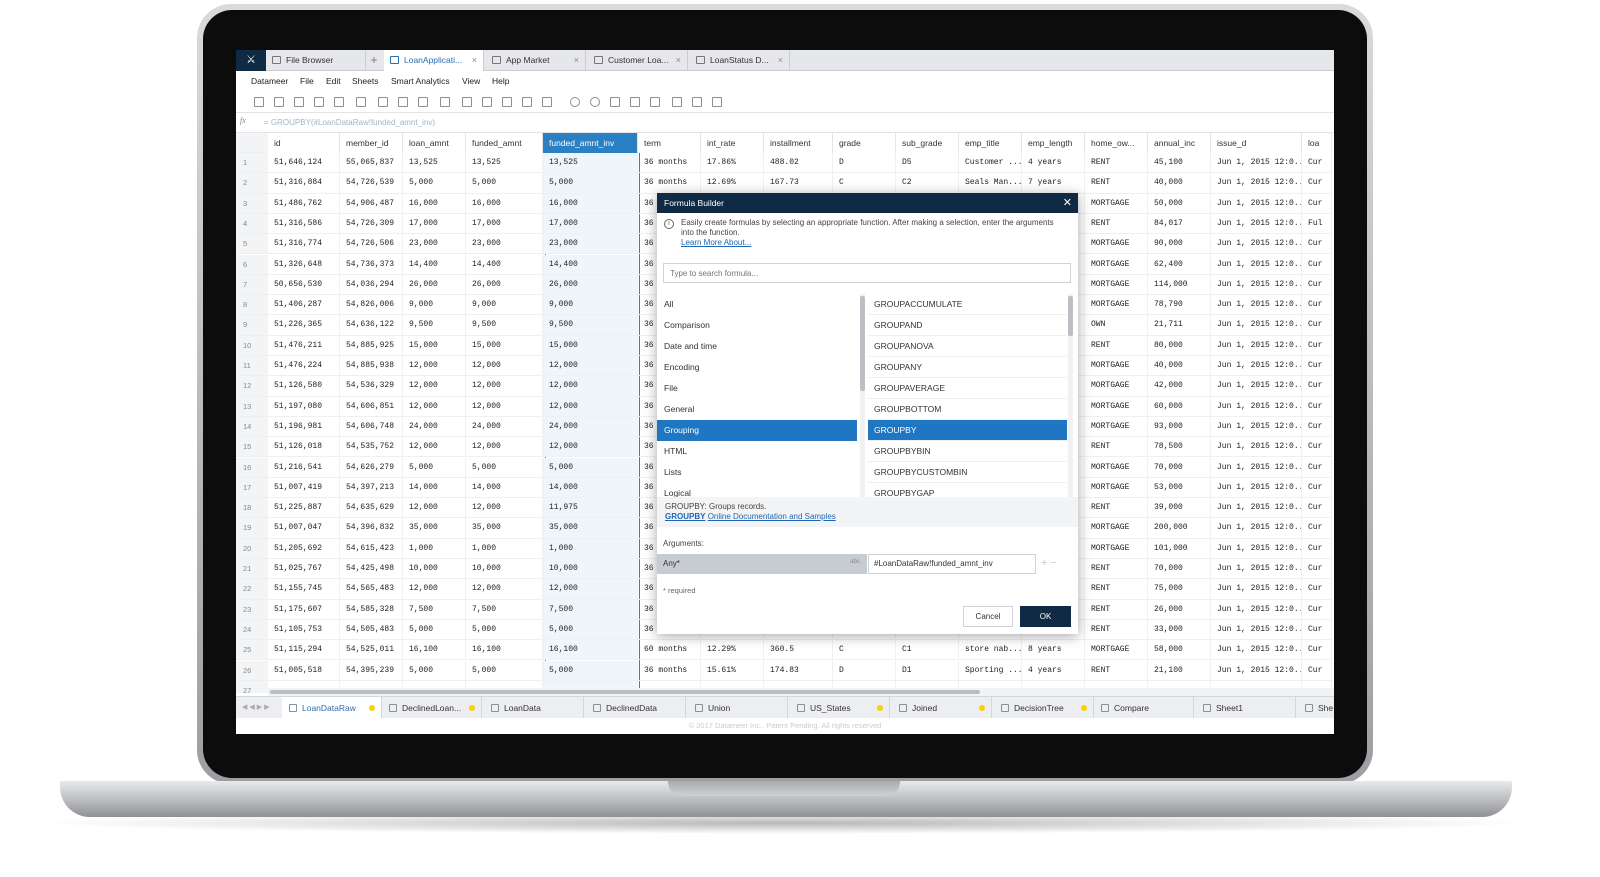 The width and height of the screenshot is (1600, 877). Describe the element at coordinates (967, 367) in the screenshot. I see `function-item: GROUPANY` at that location.